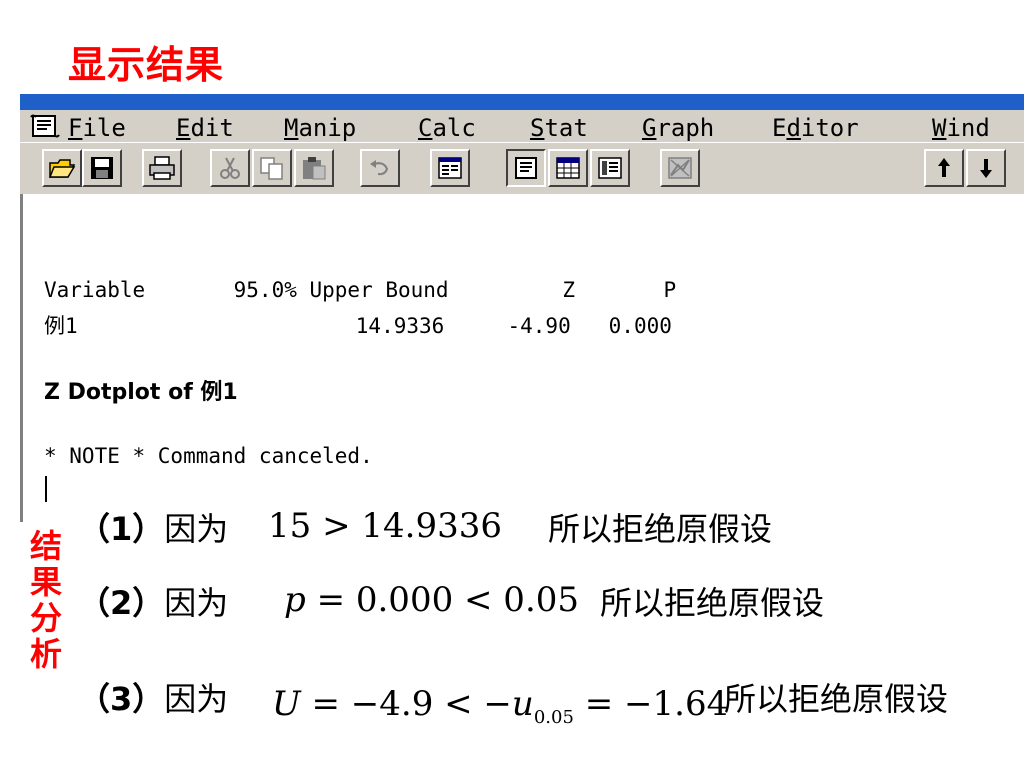  What do you see at coordinates (121, 699) in the screenshot?
I see `conclusion-3-number: （3）` at bounding box center [121, 699].